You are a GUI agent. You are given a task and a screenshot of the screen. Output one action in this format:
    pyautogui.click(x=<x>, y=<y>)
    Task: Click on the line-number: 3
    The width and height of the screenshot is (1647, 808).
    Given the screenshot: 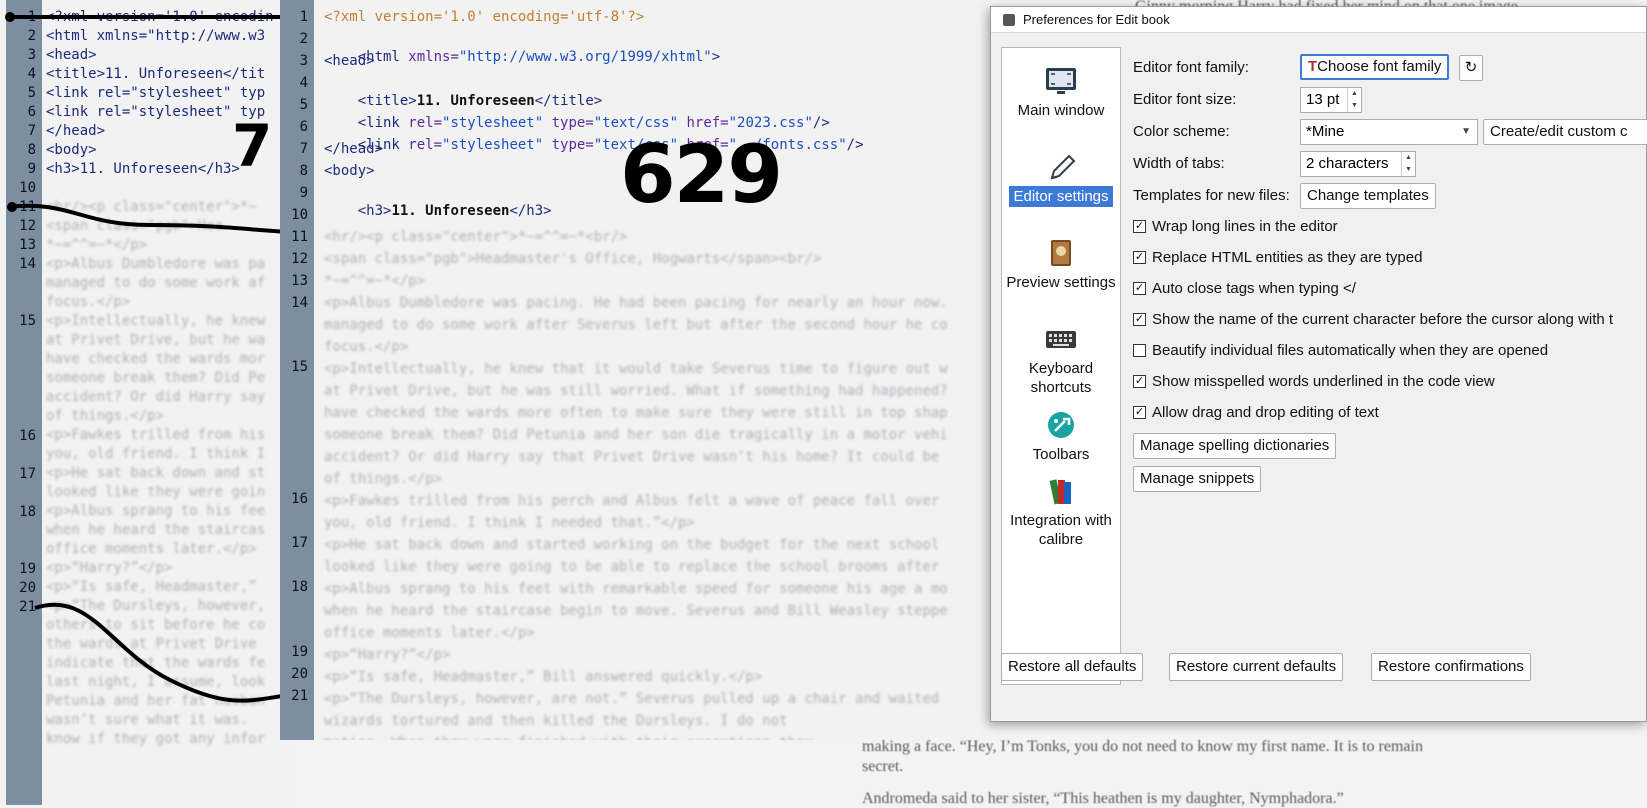 What is the action you would take?
    pyautogui.click(x=303, y=61)
    